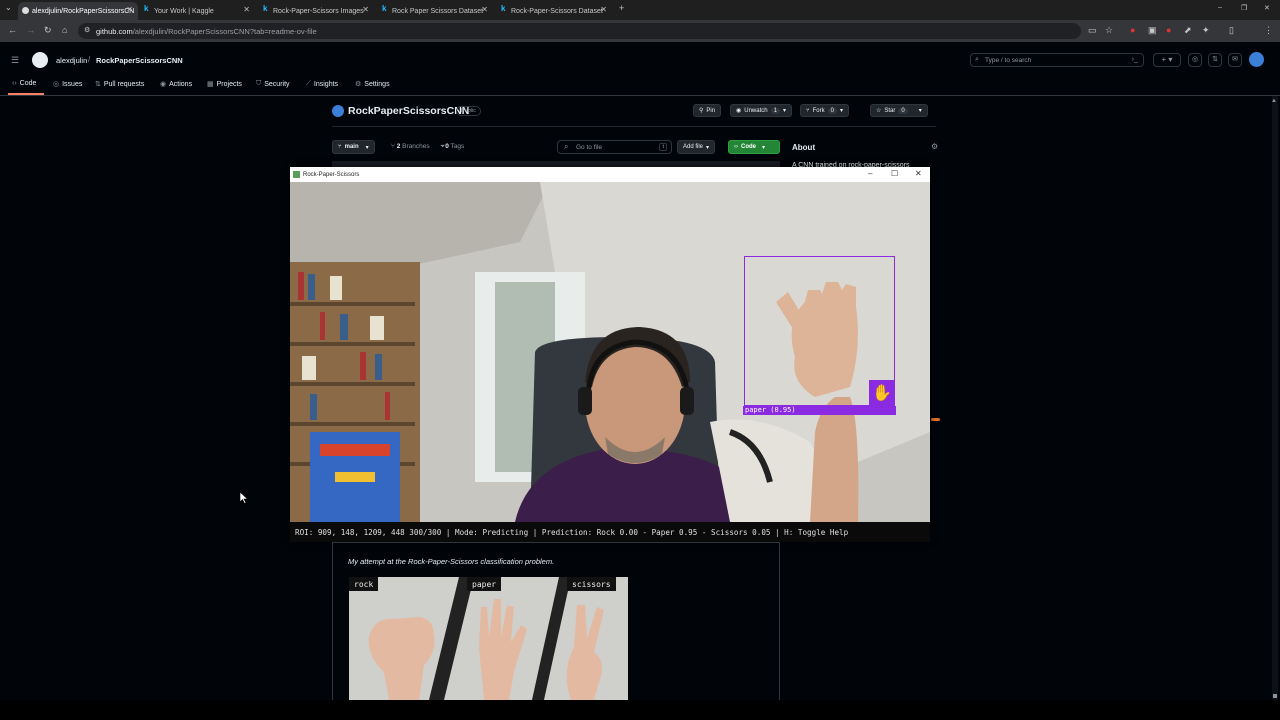 This screenshot has height=720, width=1280. What do you see at coordinates (707, 110) in the screenshot?
I see `pin-button: ⚲ Pin` at bounding box center [707, 110].